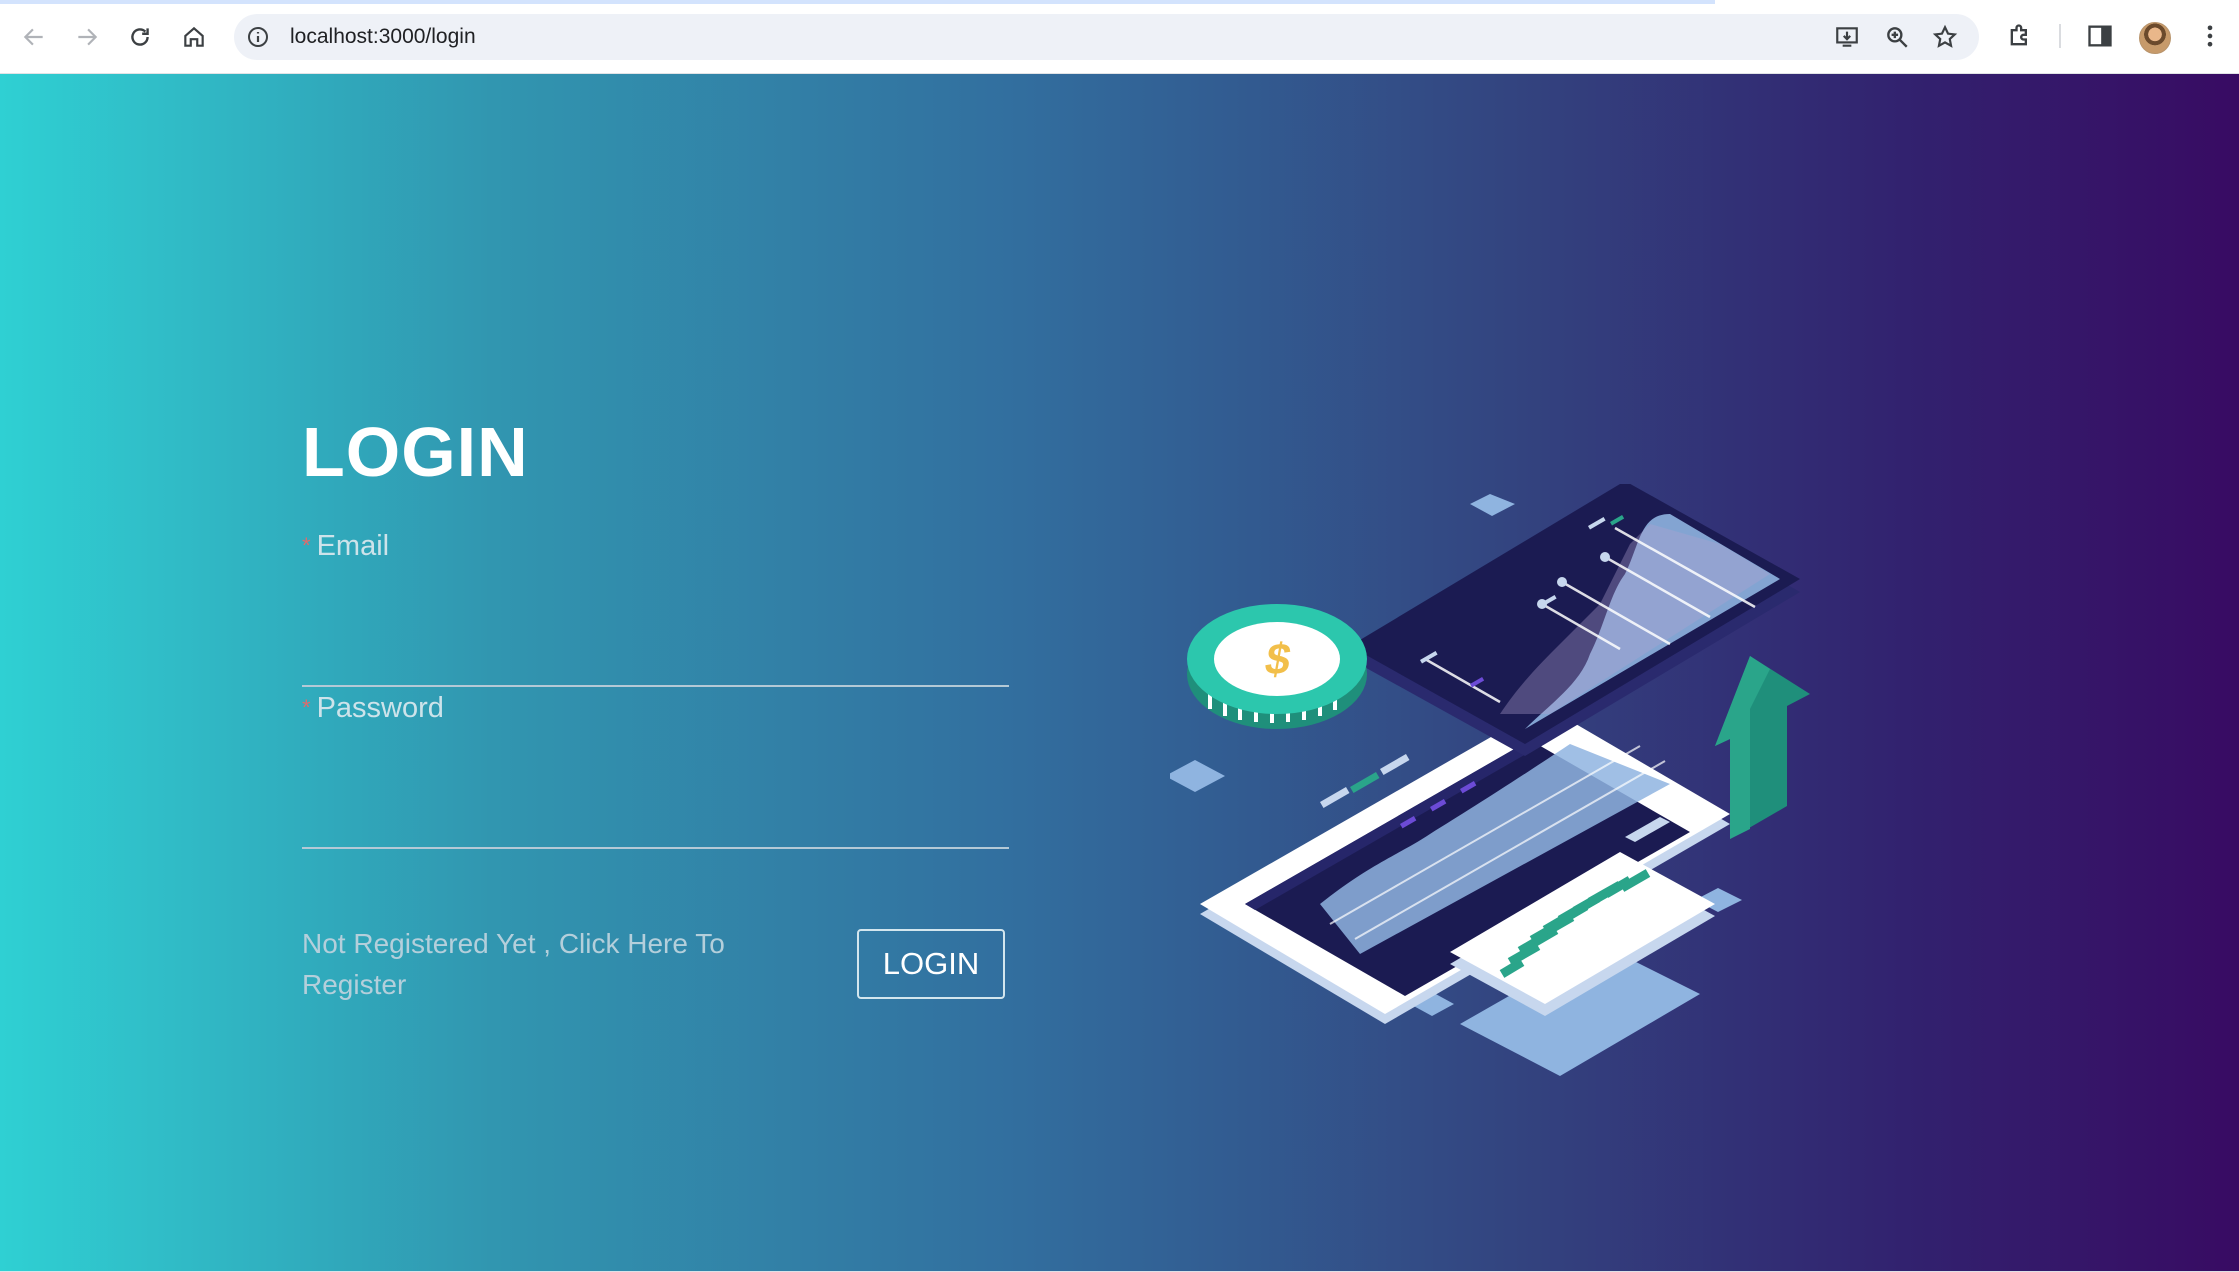 The height and width of the screenshot is (1272, 2239). I want to click on finance-phone-chart-illustration: $, so click(1490, 780).